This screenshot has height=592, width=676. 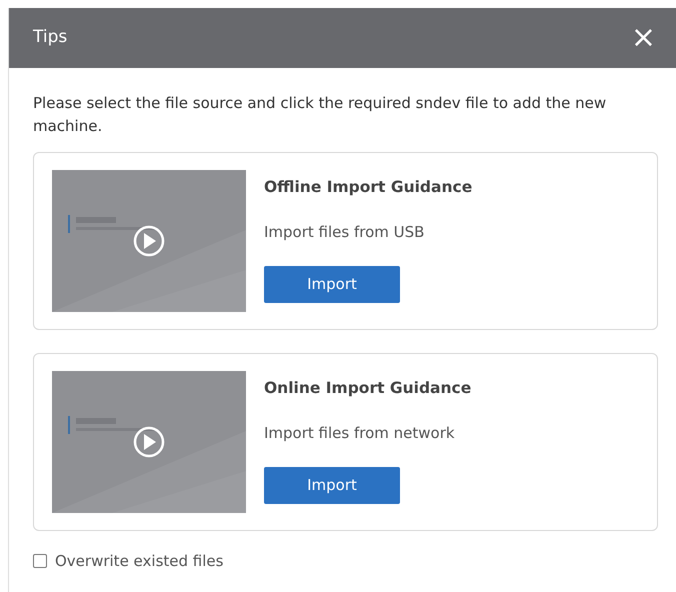 What do you see at coordinates (320, 115) in the screenshot?
I see `instruction-text: Please select the file source and click the required sndev file to add the new machine.` at bounding box center [320, 115].